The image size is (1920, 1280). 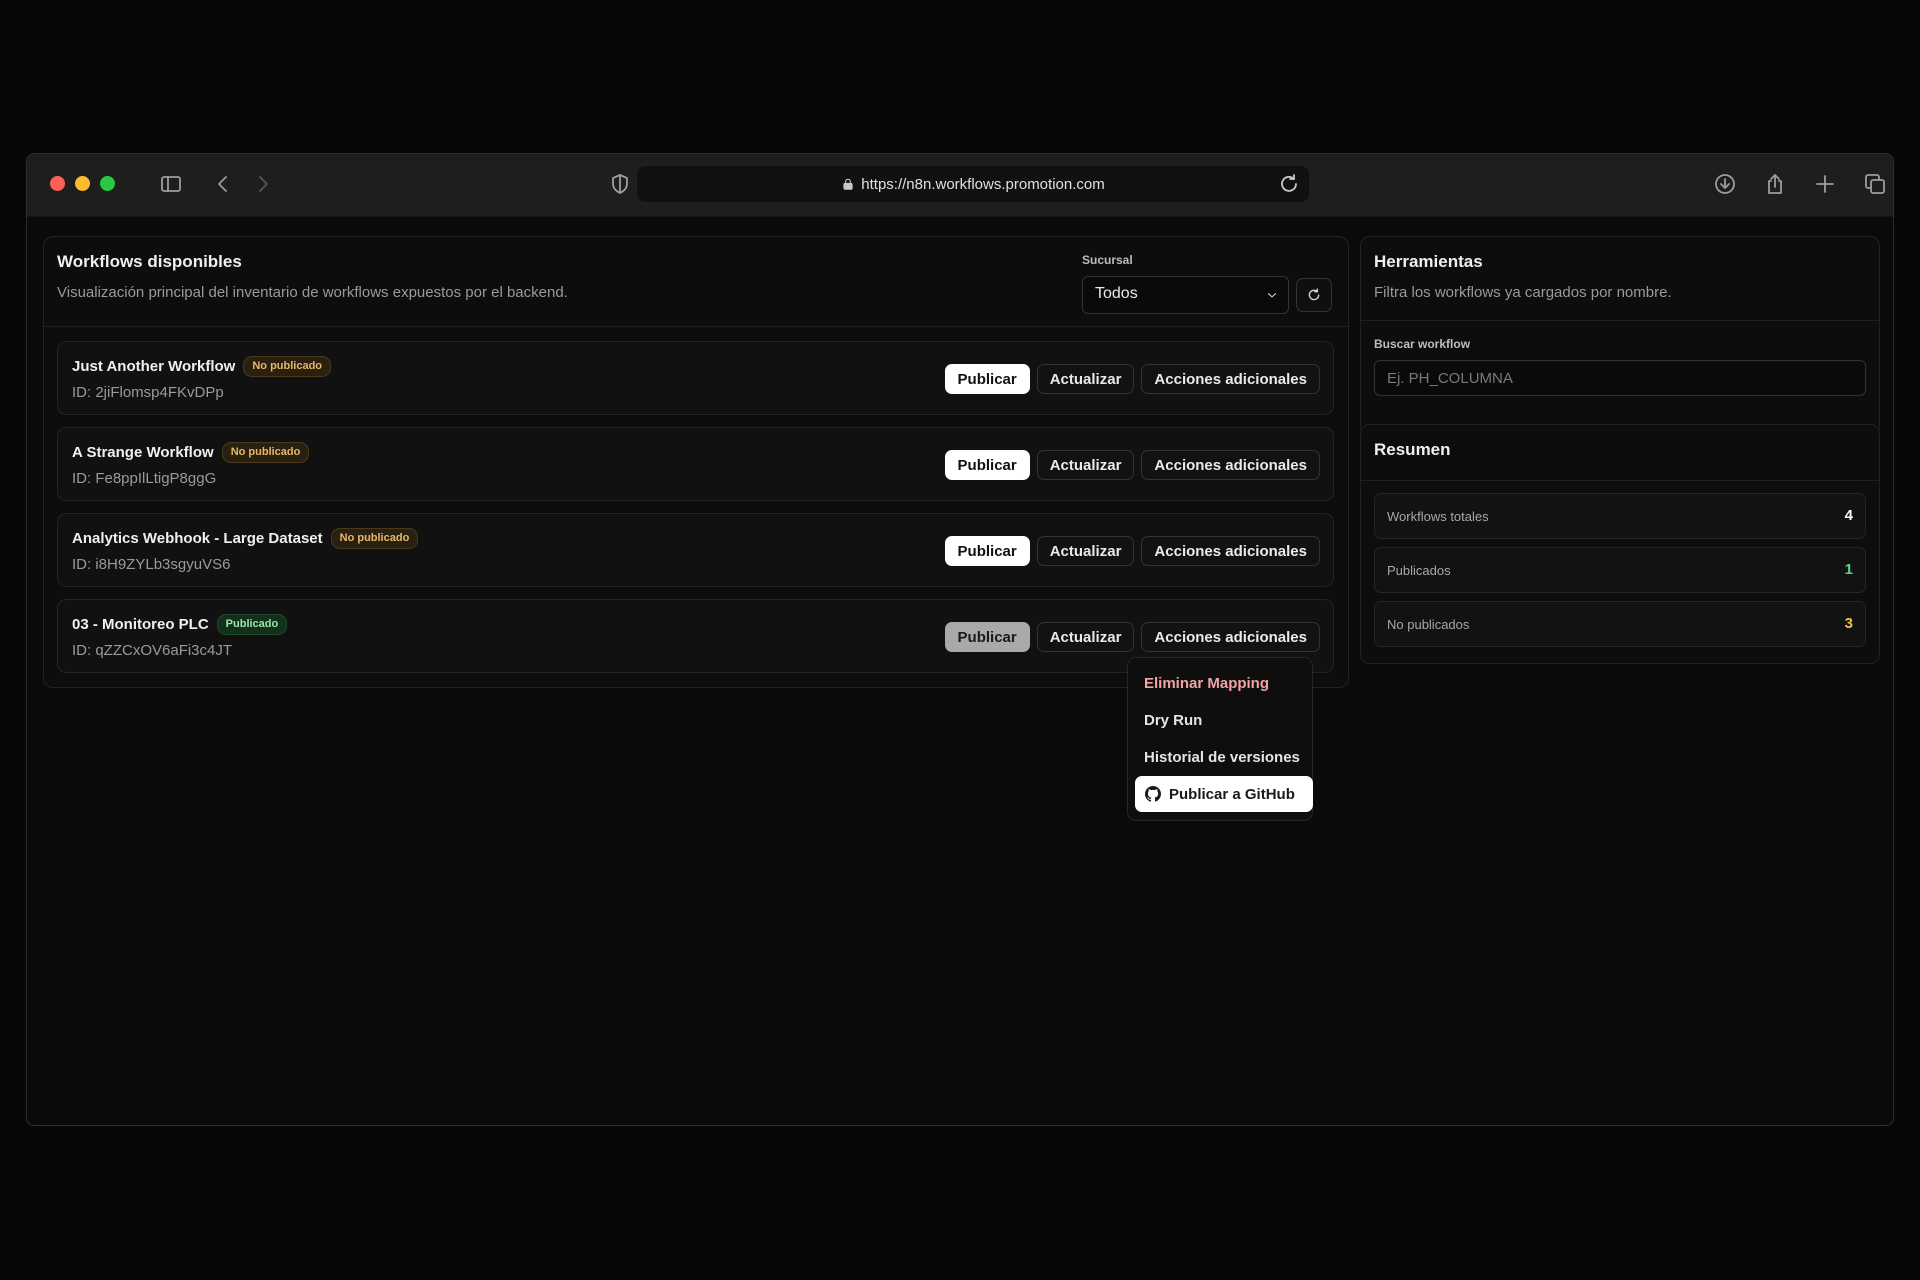 I want to click on summary-row: Workflows totales 4, so click(x=1620, y=516).